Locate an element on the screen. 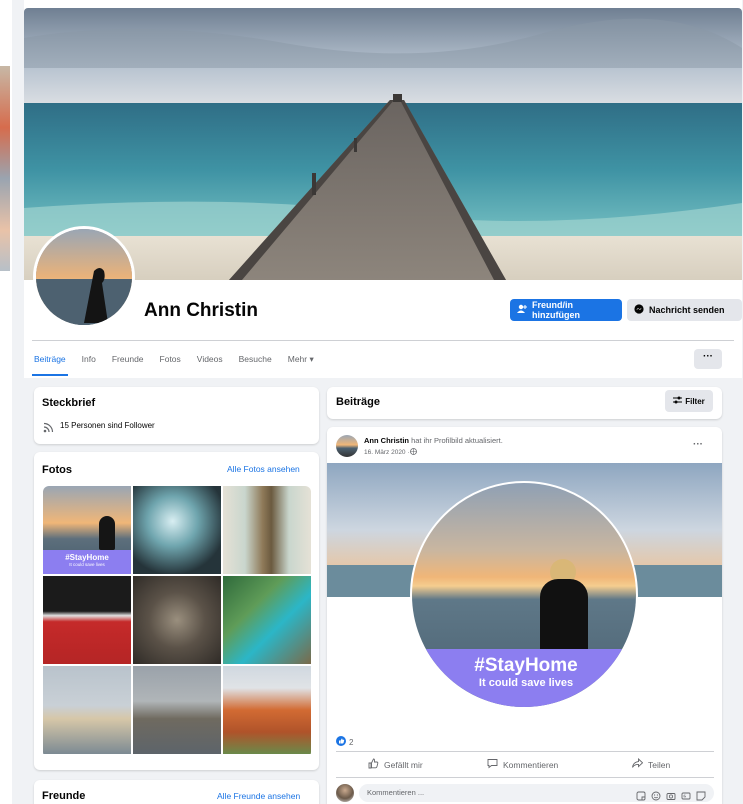  tab-freunde: Freunde is located at coordinates (128, 360).